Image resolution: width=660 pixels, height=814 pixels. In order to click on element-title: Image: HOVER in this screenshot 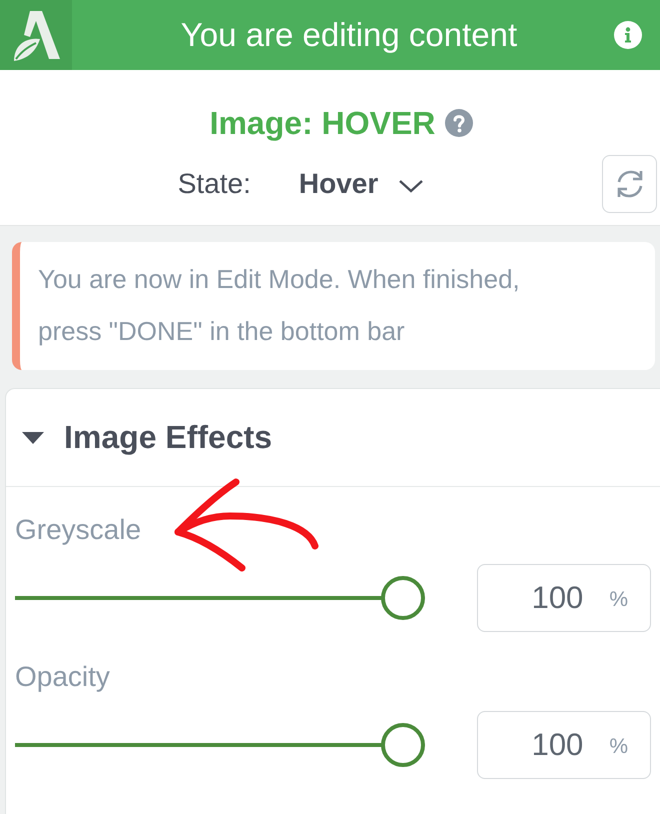, I will do `click(323, 123)`.